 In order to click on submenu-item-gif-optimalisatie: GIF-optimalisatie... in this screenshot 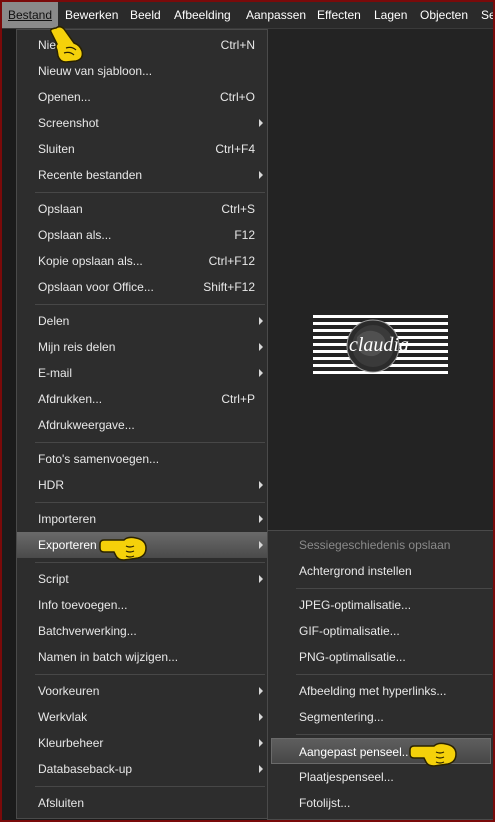, I will do `click(380, 631)`.